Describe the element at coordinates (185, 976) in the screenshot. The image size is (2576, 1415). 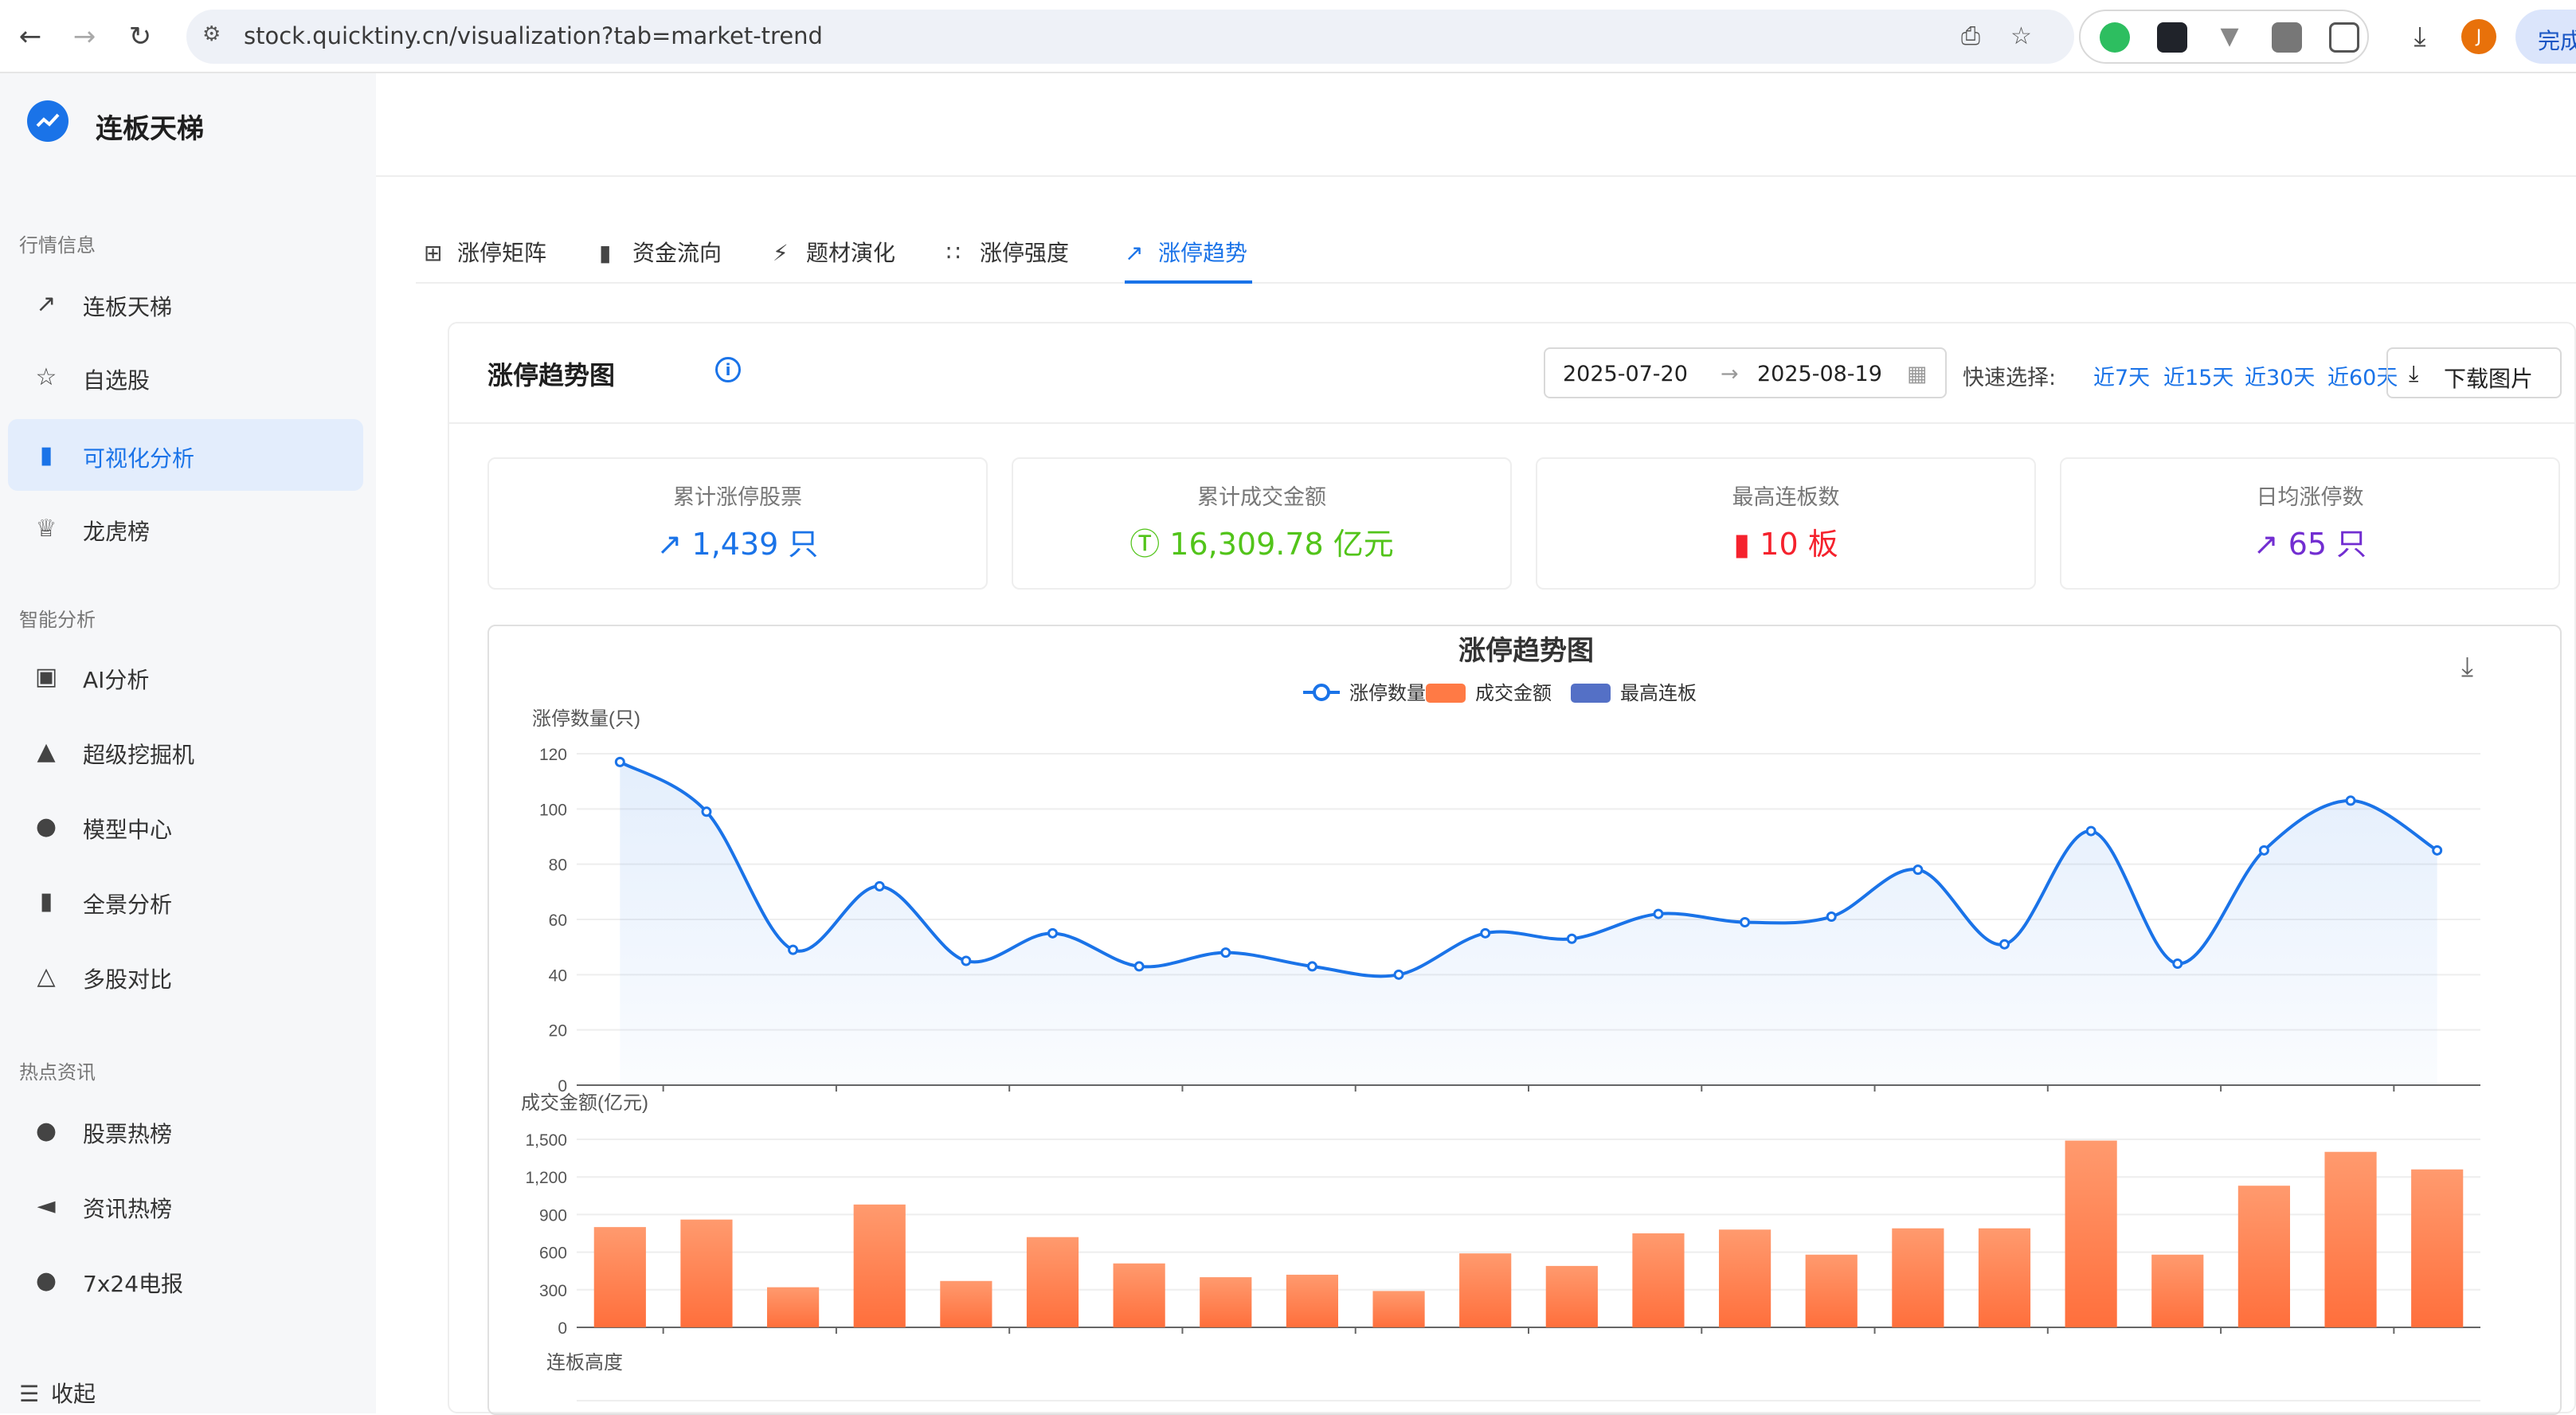
I see `sidebar-item-compare: △ 多股对比` at that location.